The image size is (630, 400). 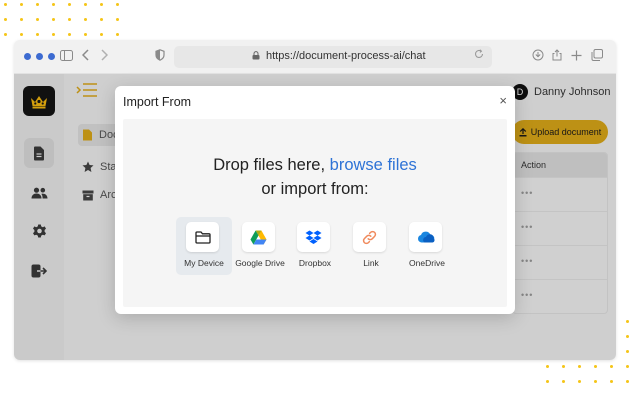 What do you see at coordinates (66, 57) in the screenshot?
I see `sidebar-toggle-icon` at bounding box center [66, 57].